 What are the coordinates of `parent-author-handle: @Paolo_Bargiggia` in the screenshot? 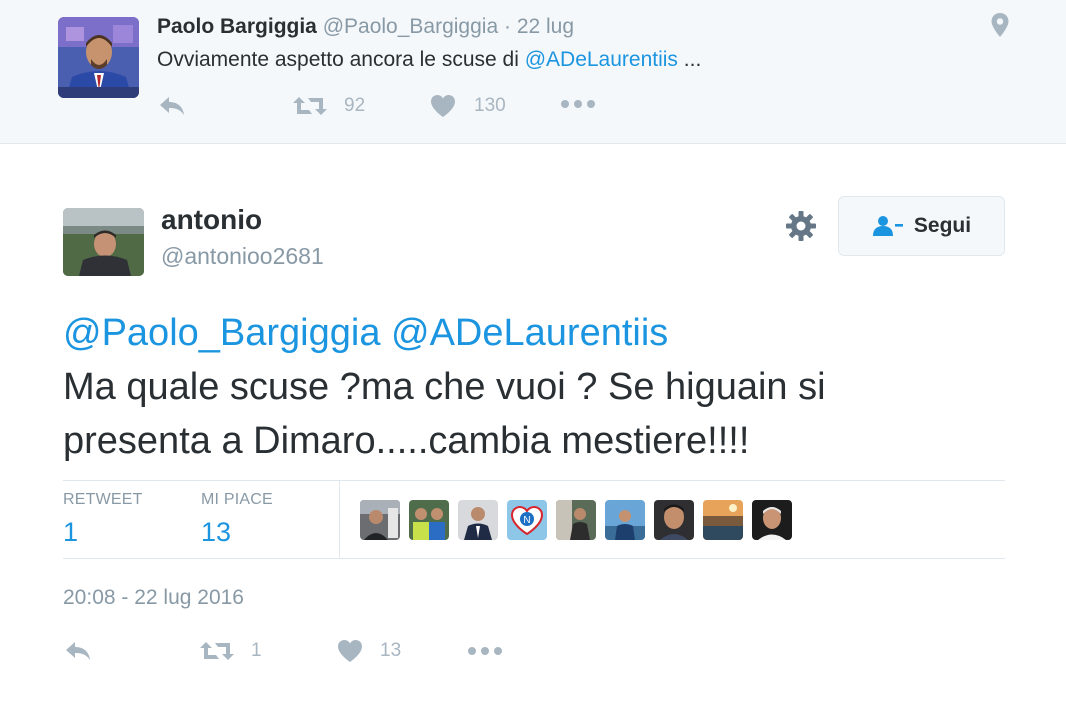 It's located at (410, 26).